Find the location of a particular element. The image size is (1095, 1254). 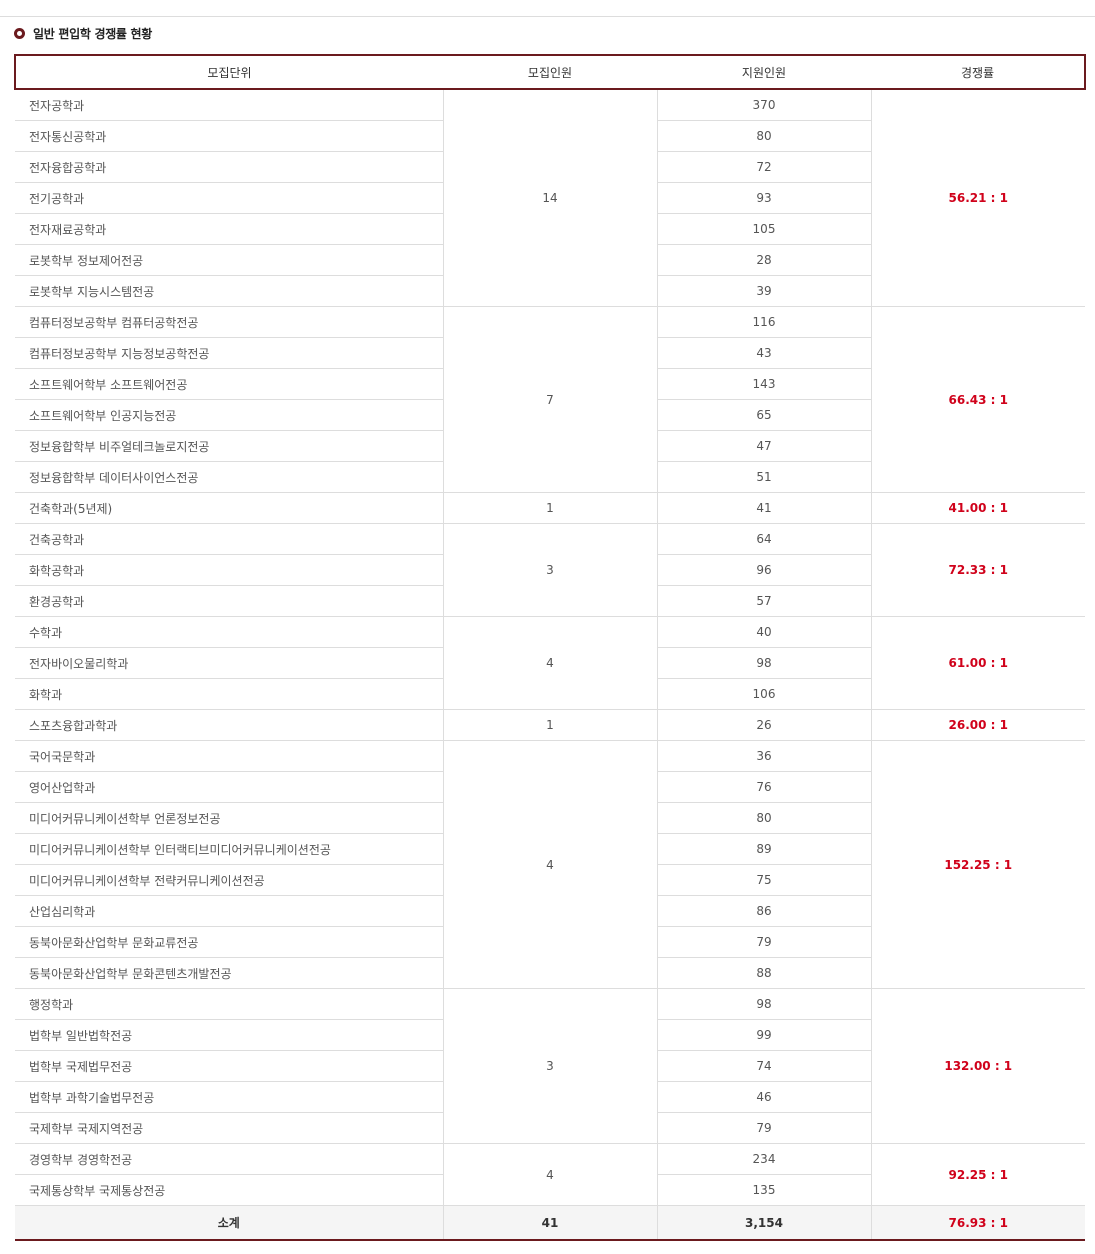

recruitment-unit-cell: 동북아문화산업학부 문화콘텐츠개발전공 is located at coordinates (229, 973).